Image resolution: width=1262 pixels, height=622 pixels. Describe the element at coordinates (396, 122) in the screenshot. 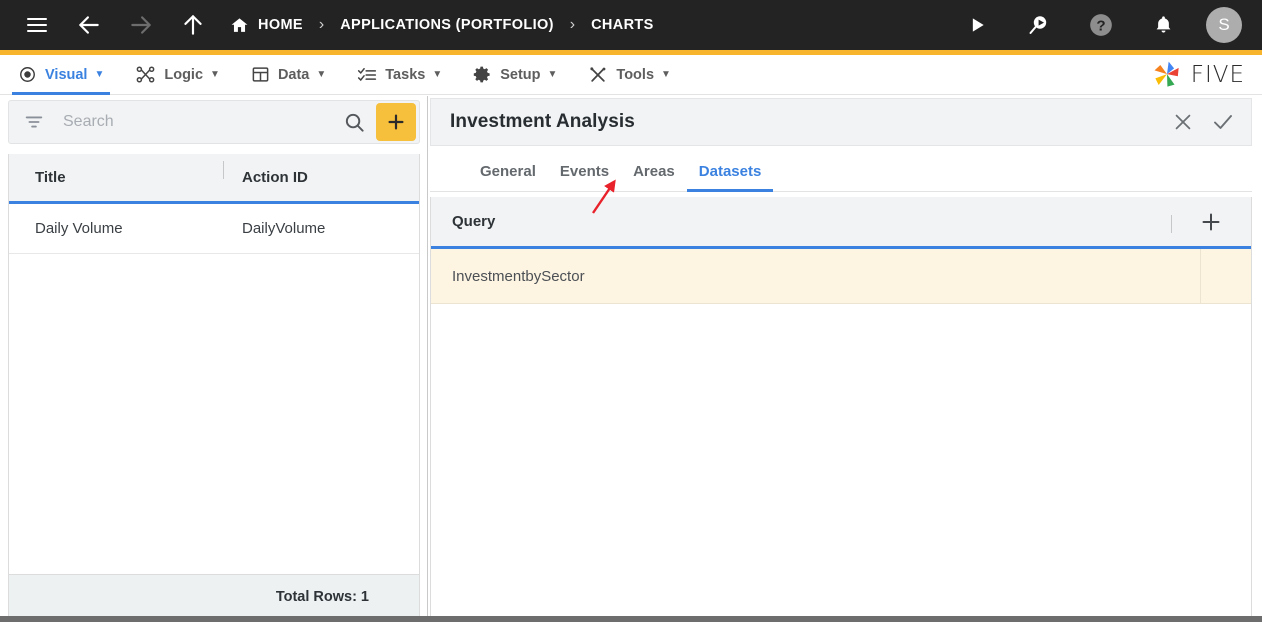

I see `add-record-button` at that location.